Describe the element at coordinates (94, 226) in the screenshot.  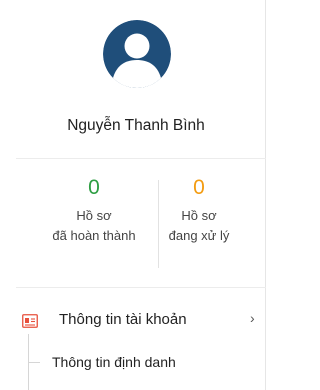
I see `stat-completed-label: Hồ sơ đã hoàn thành` at that location.